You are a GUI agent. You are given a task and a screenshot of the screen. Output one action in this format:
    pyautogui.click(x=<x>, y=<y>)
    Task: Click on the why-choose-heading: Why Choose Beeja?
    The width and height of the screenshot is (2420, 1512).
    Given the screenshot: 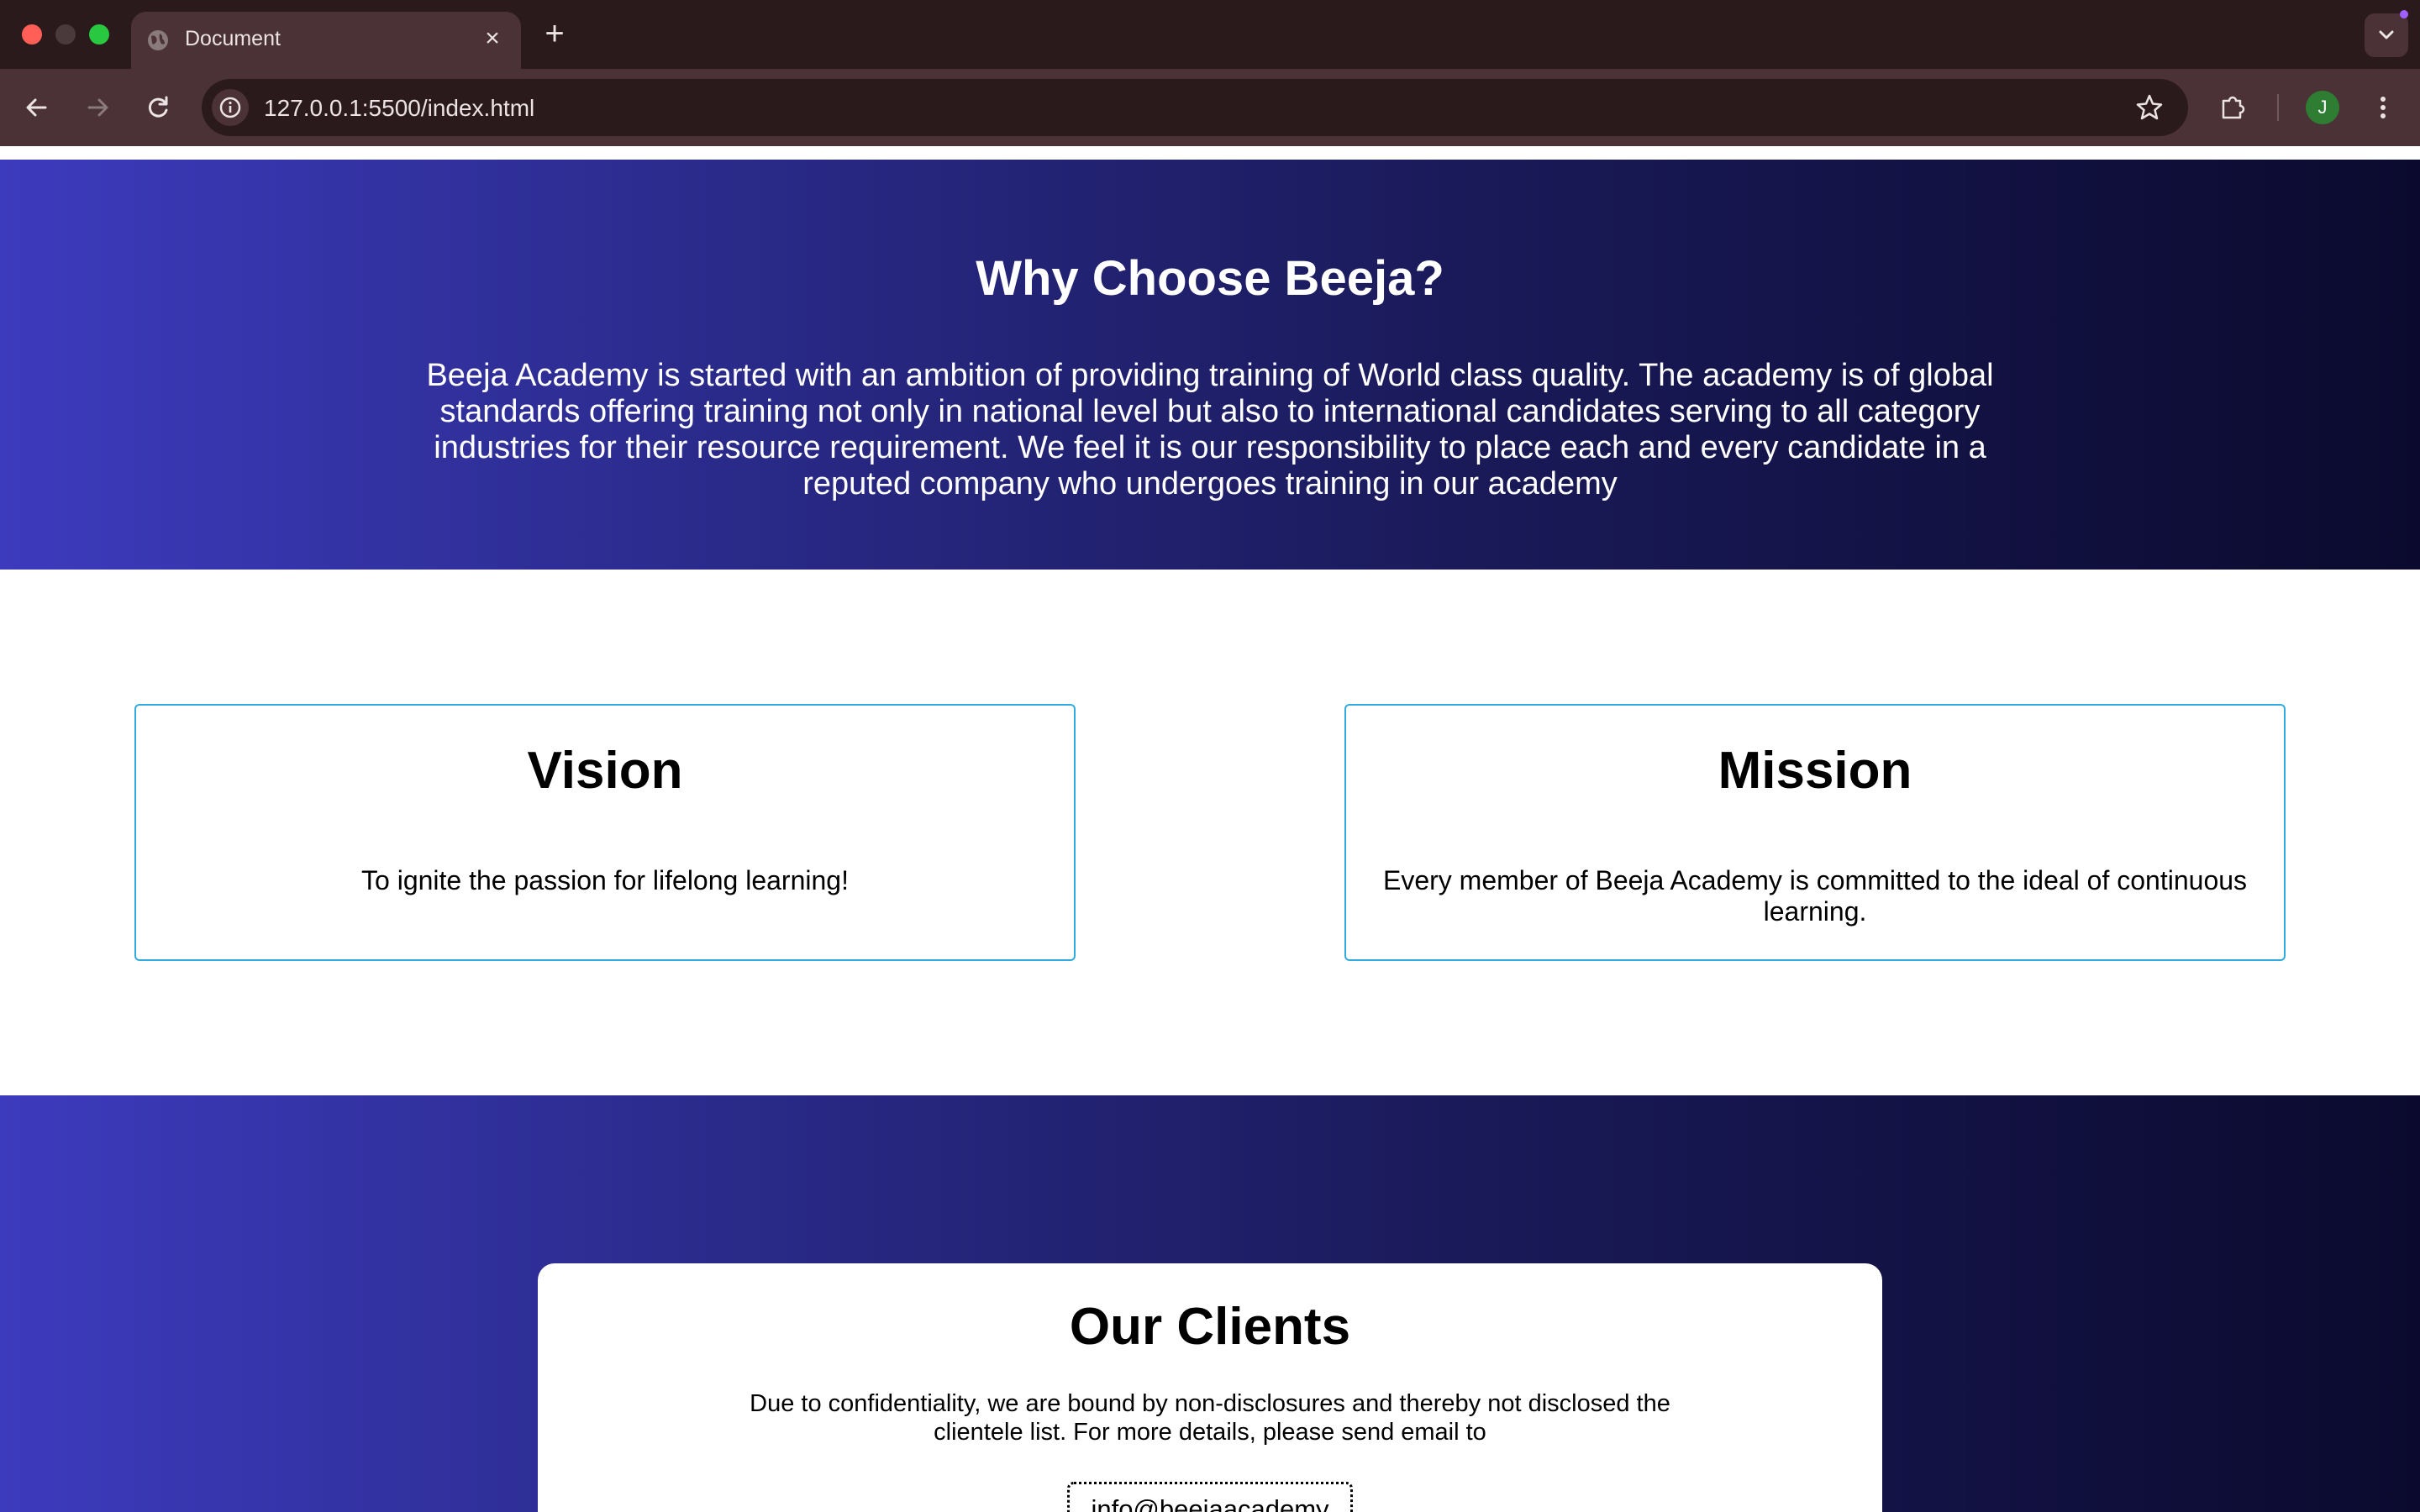 What is the action you would take?
    pyautogui.click(x=1210, y=278)
    